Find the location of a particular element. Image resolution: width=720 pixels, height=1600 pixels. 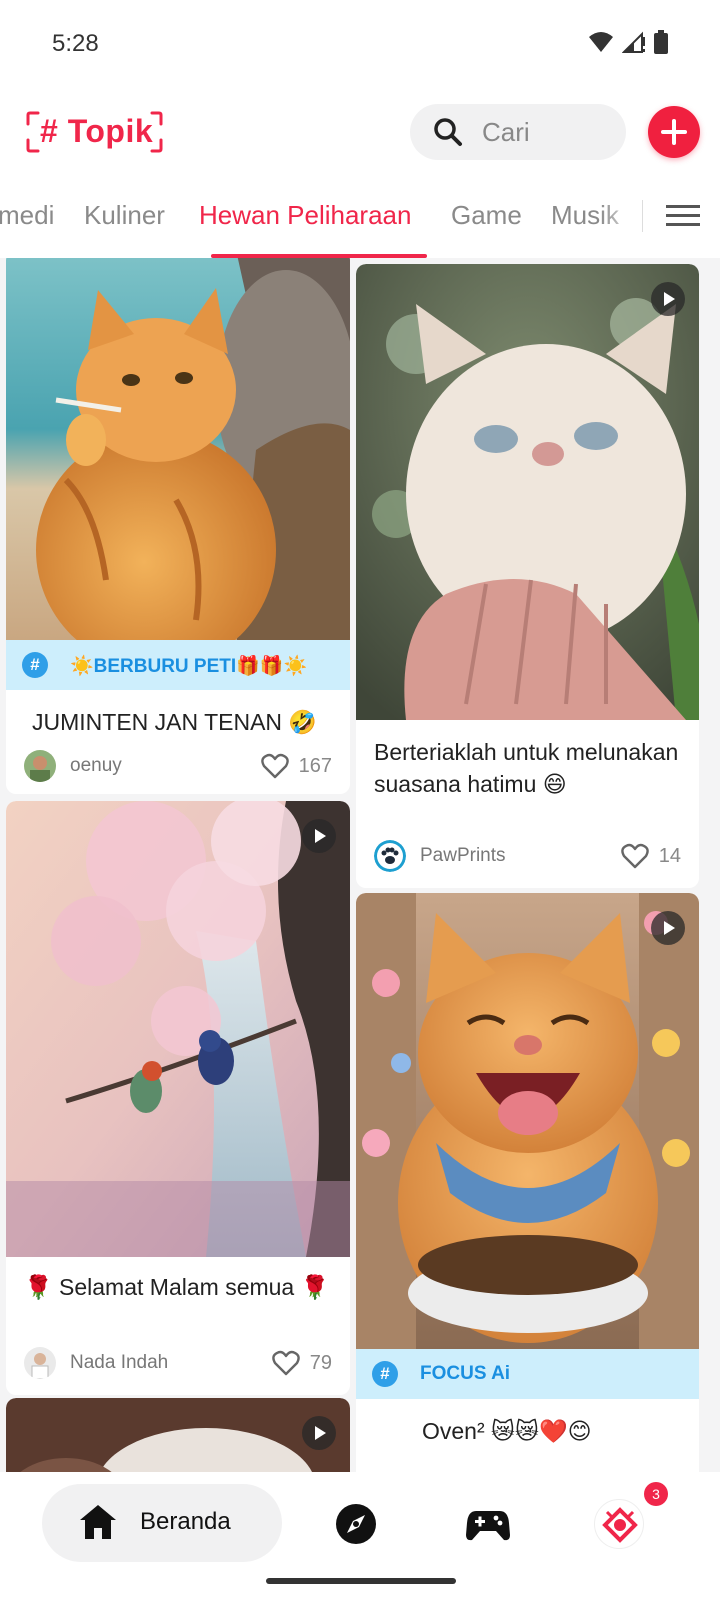

tab-komedi: medi is located at coordinates (27, 215).